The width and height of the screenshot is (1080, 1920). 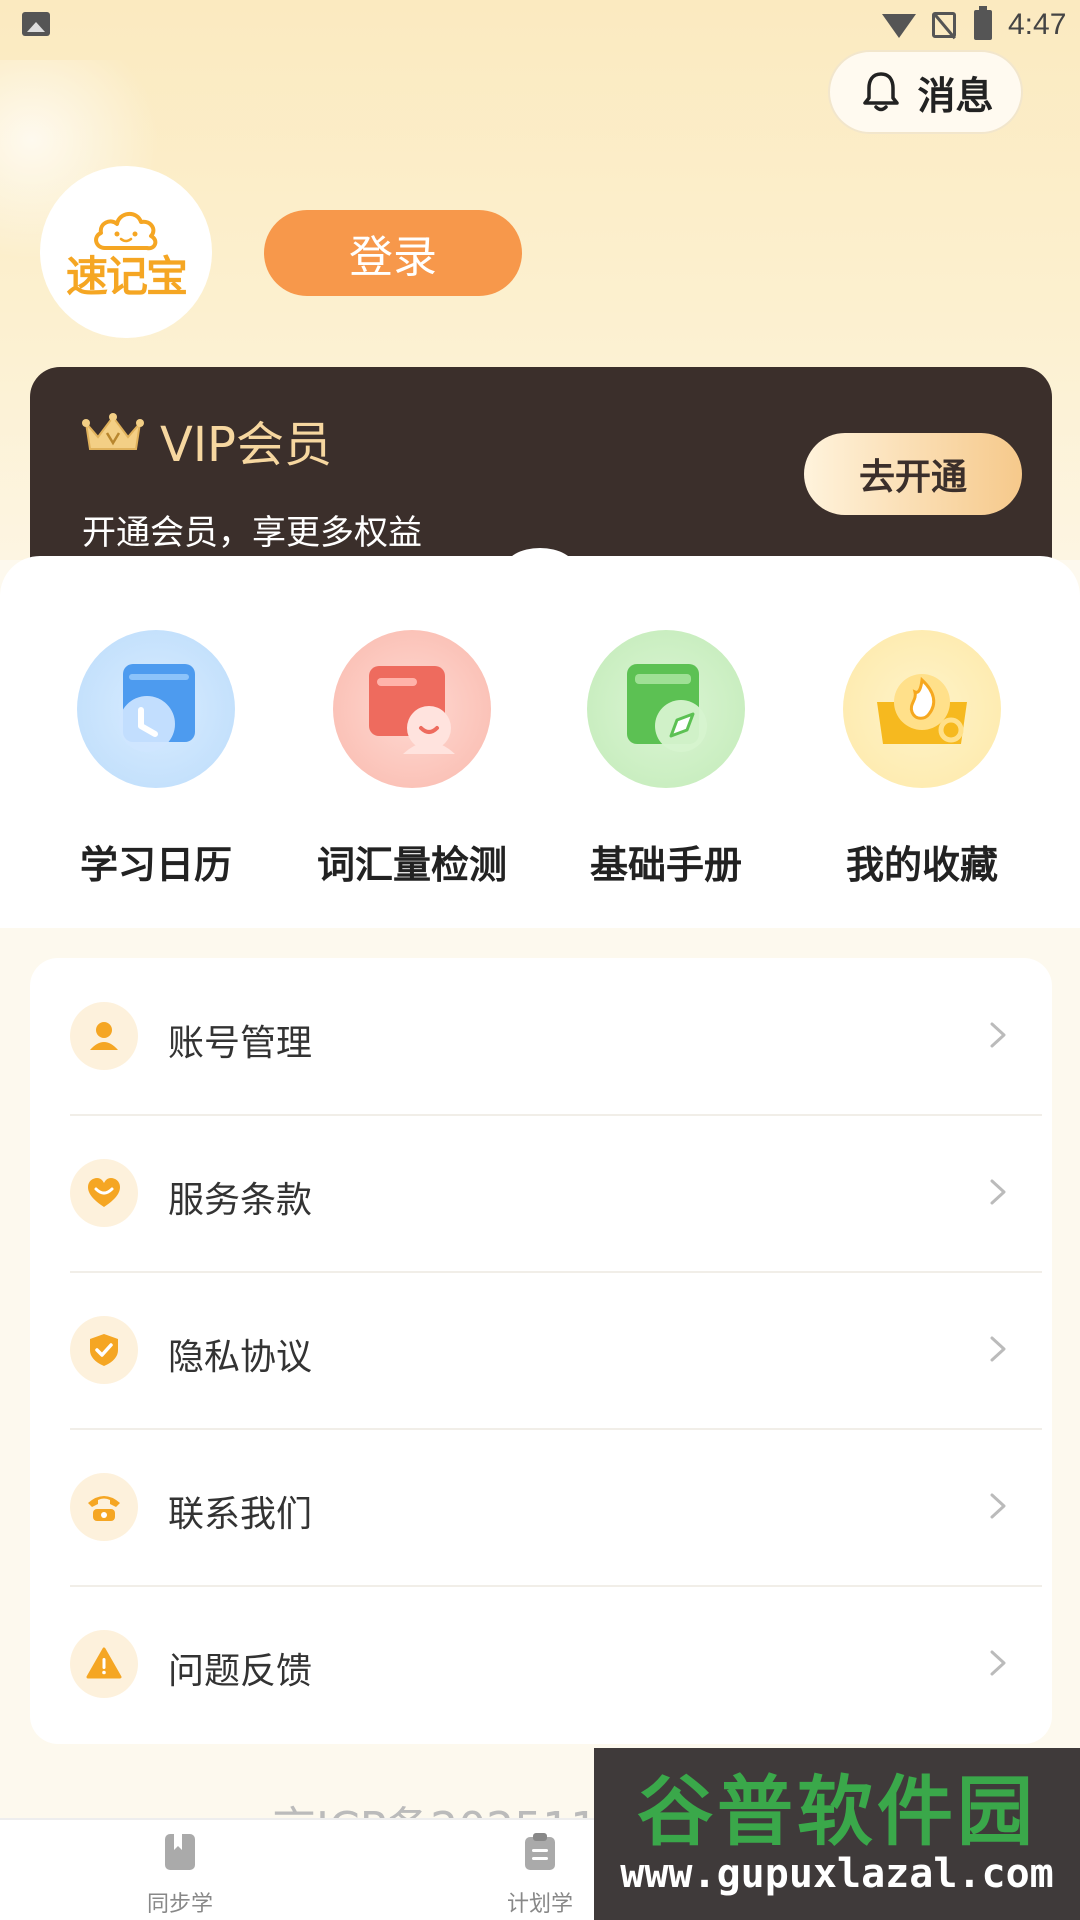 I want to click on avatar: 速记宝, so click(x=126, y=252).